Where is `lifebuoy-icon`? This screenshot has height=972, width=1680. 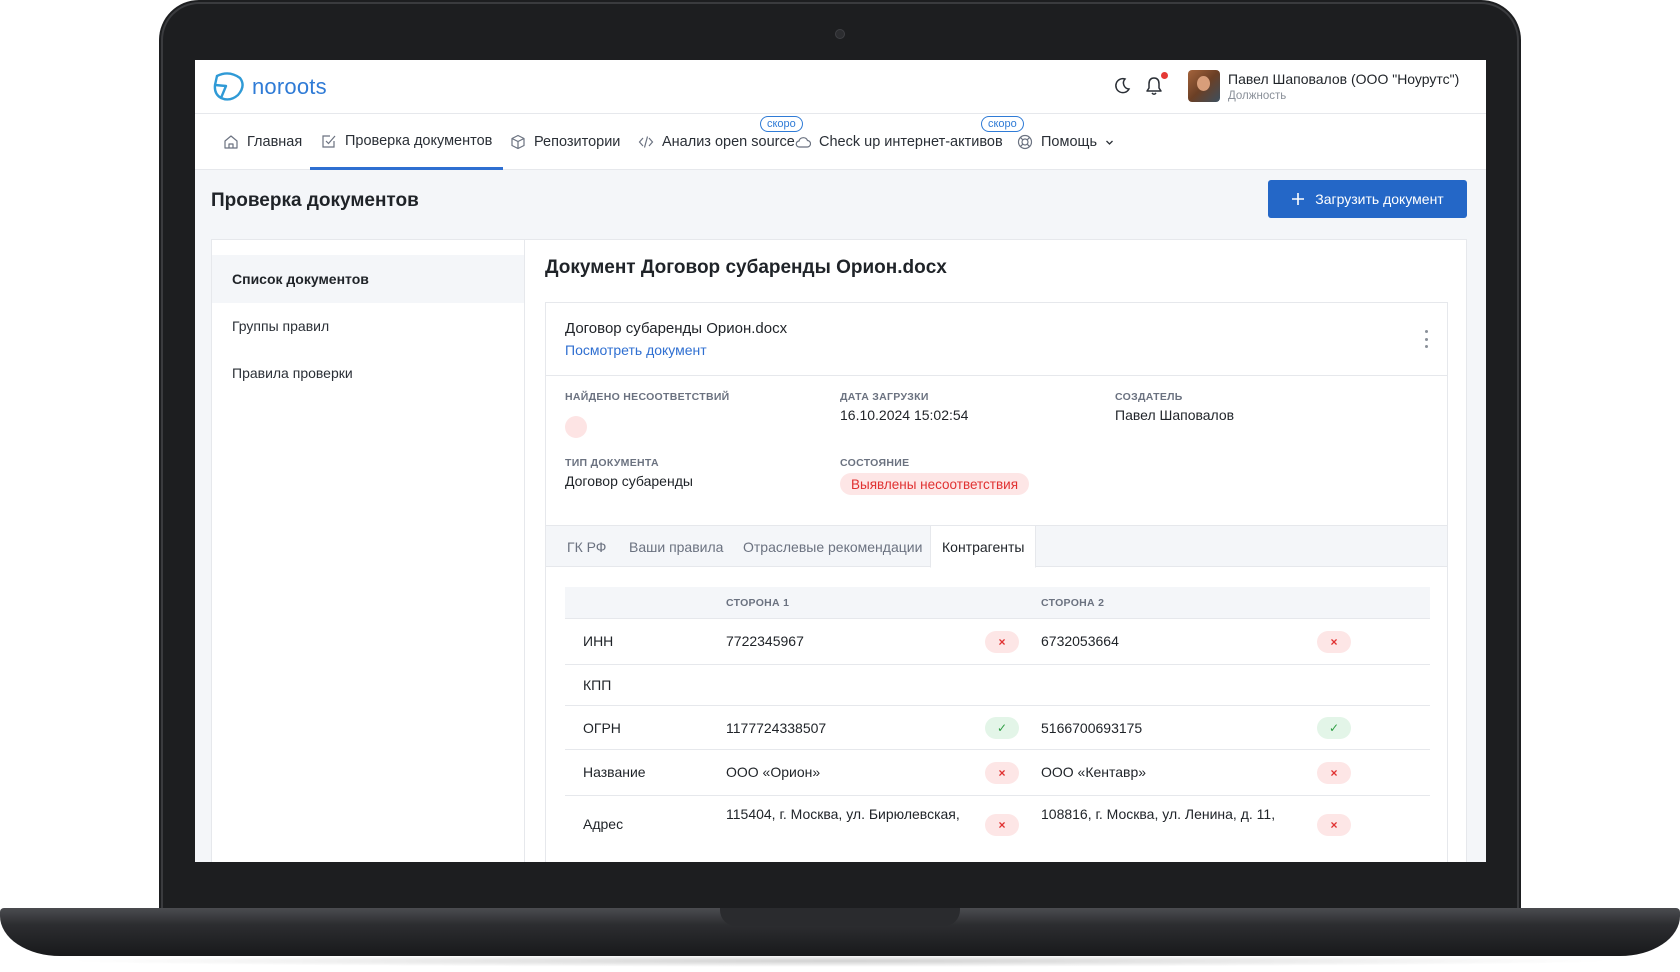 lifebuoy-icon is located at coordinates (1025, 142).